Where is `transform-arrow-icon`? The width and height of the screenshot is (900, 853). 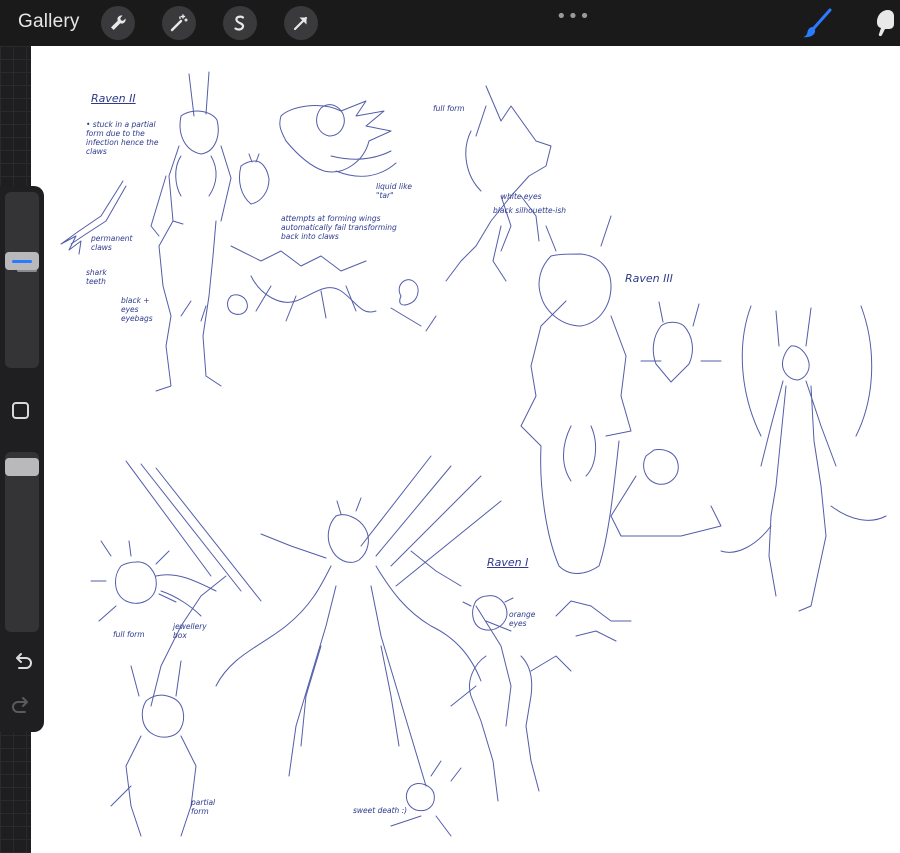
transform-arrow-icon is located at coordinates (301, 23).